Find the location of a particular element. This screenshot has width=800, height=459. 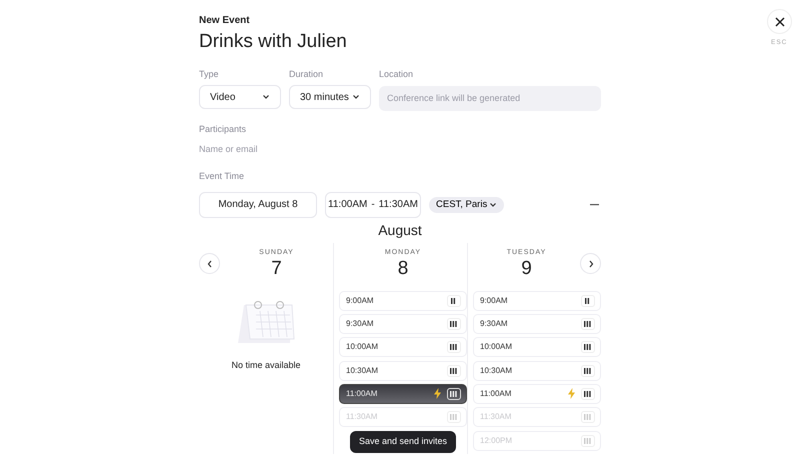

month-title: August is located at coordinates (400, 230).